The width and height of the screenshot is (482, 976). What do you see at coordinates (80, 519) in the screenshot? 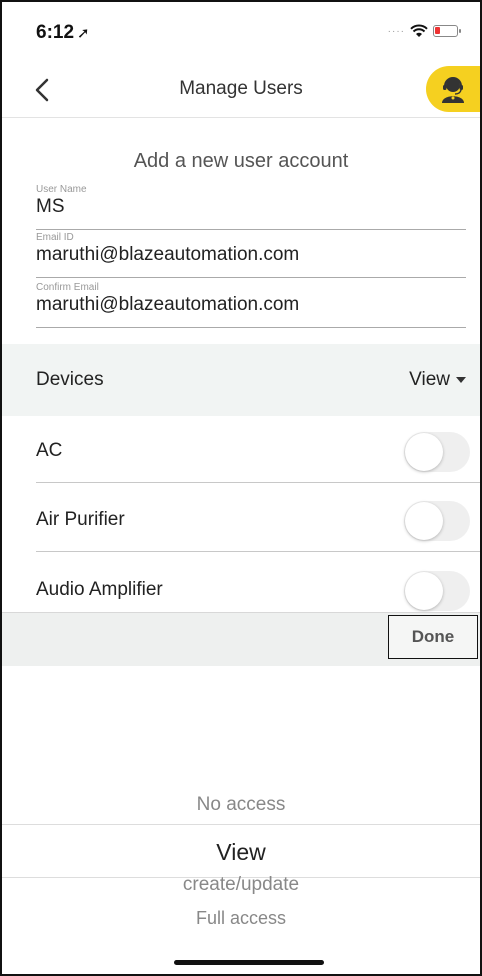
I see `device-name: Air Purifier` at bounding box center [80, 519].